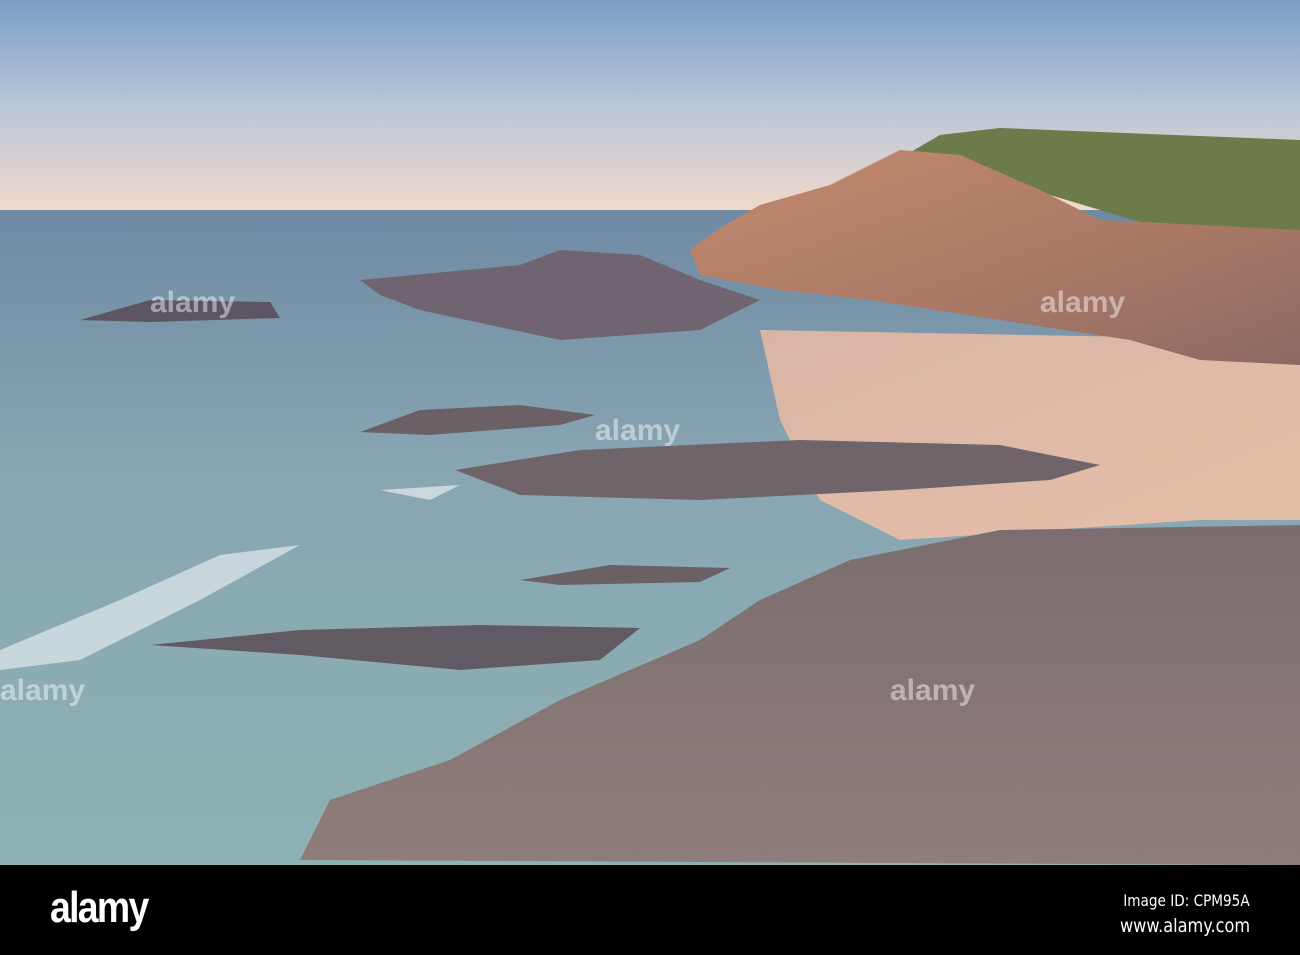 Image resolution: width=1300 pixels, height=955 pixels. Describe the element at coordinates (1186, 900) in the screenshot. I see `image-id: Image ID: CPM95A` at that location.